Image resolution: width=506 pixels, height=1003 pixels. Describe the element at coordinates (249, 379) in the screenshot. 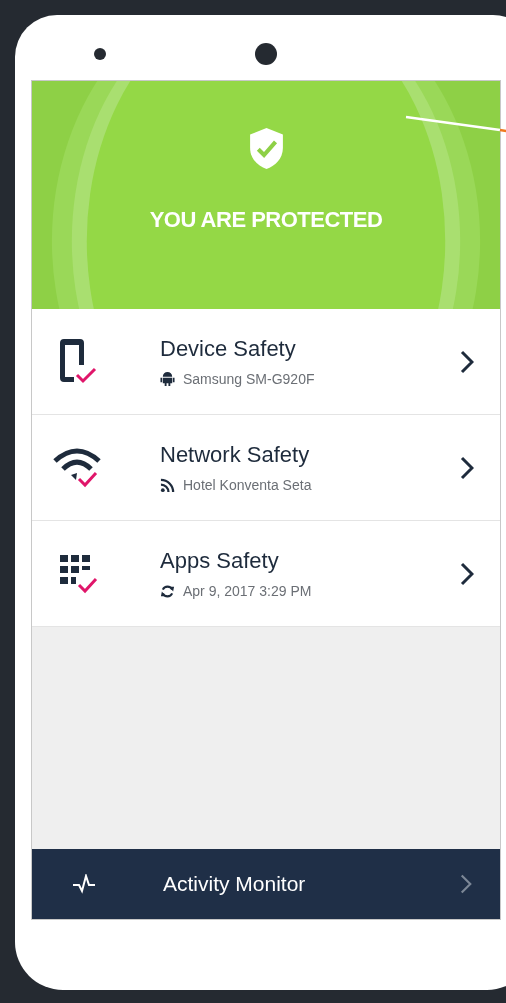

I see `item-detail: Samsung SM-G920F` at that location.